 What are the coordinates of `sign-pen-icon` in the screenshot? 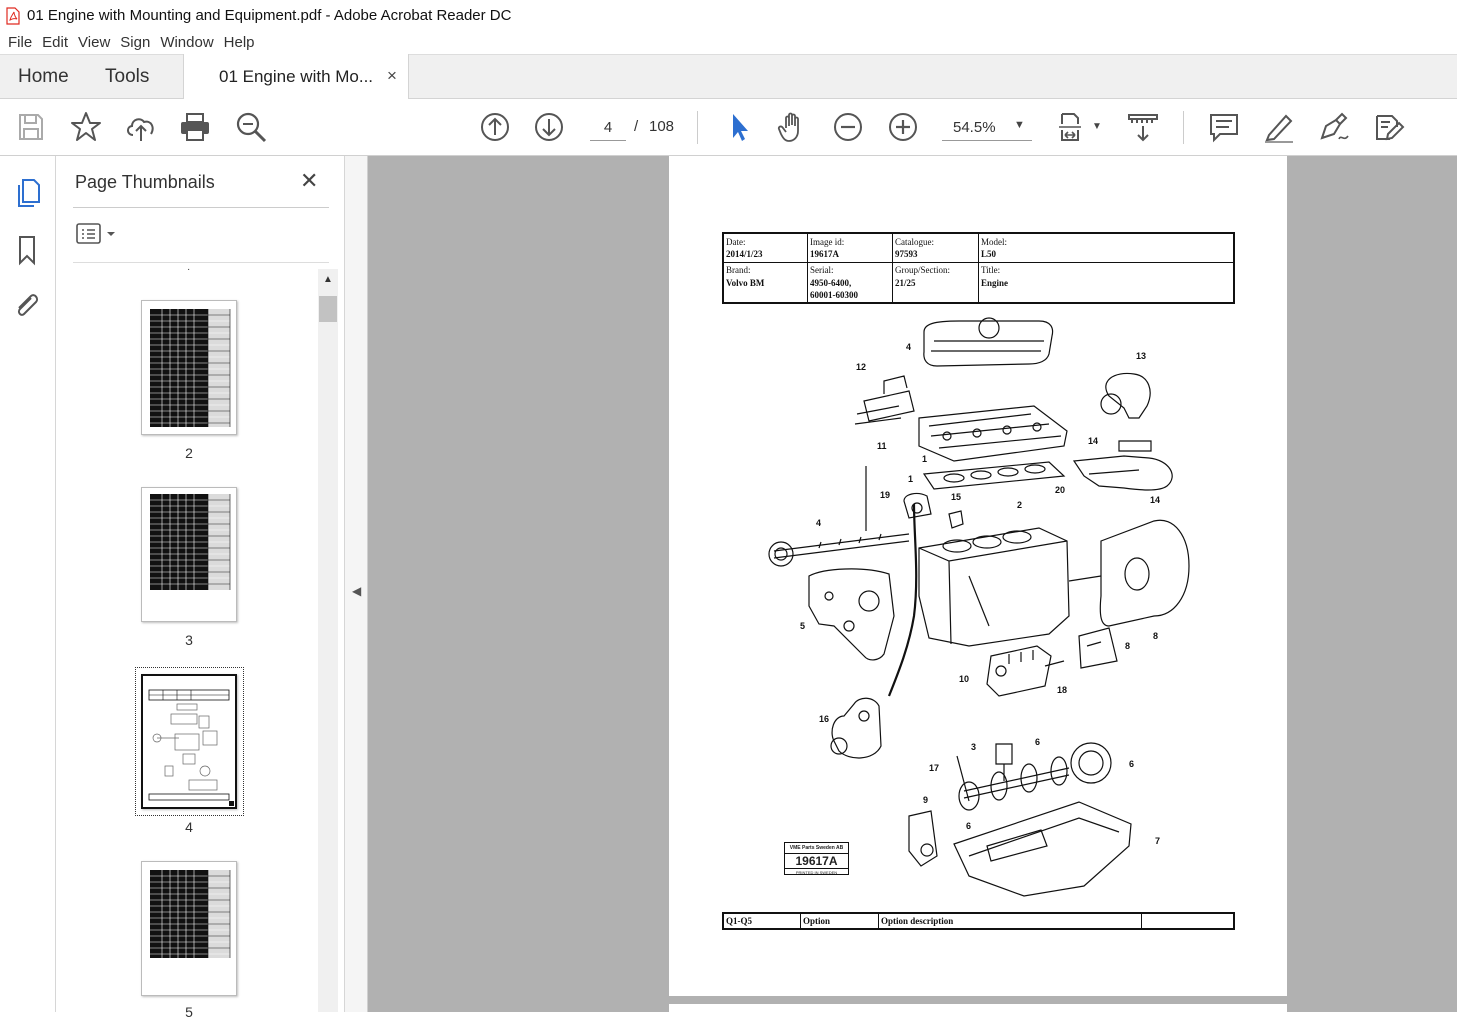 It's located at (1334, 127).